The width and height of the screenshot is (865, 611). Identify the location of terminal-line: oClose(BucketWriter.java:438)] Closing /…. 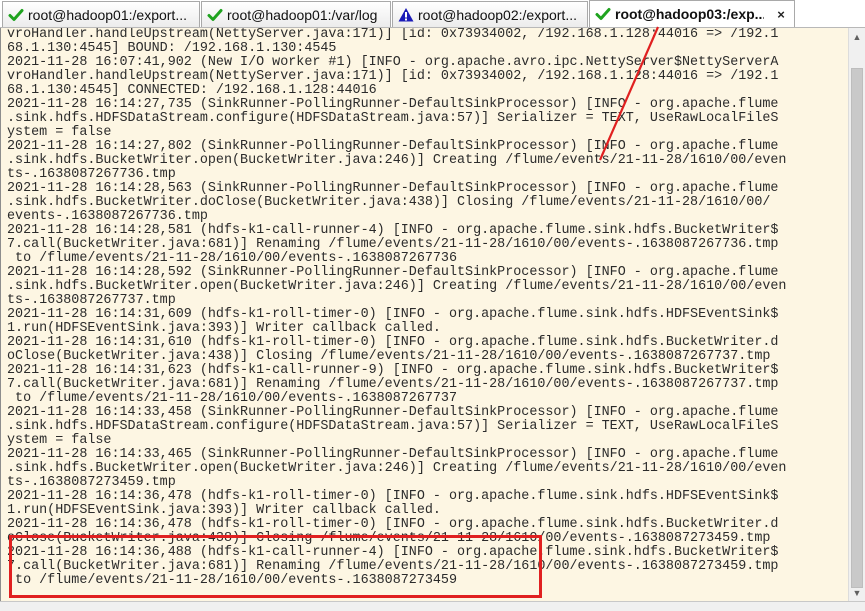
(389, 356).